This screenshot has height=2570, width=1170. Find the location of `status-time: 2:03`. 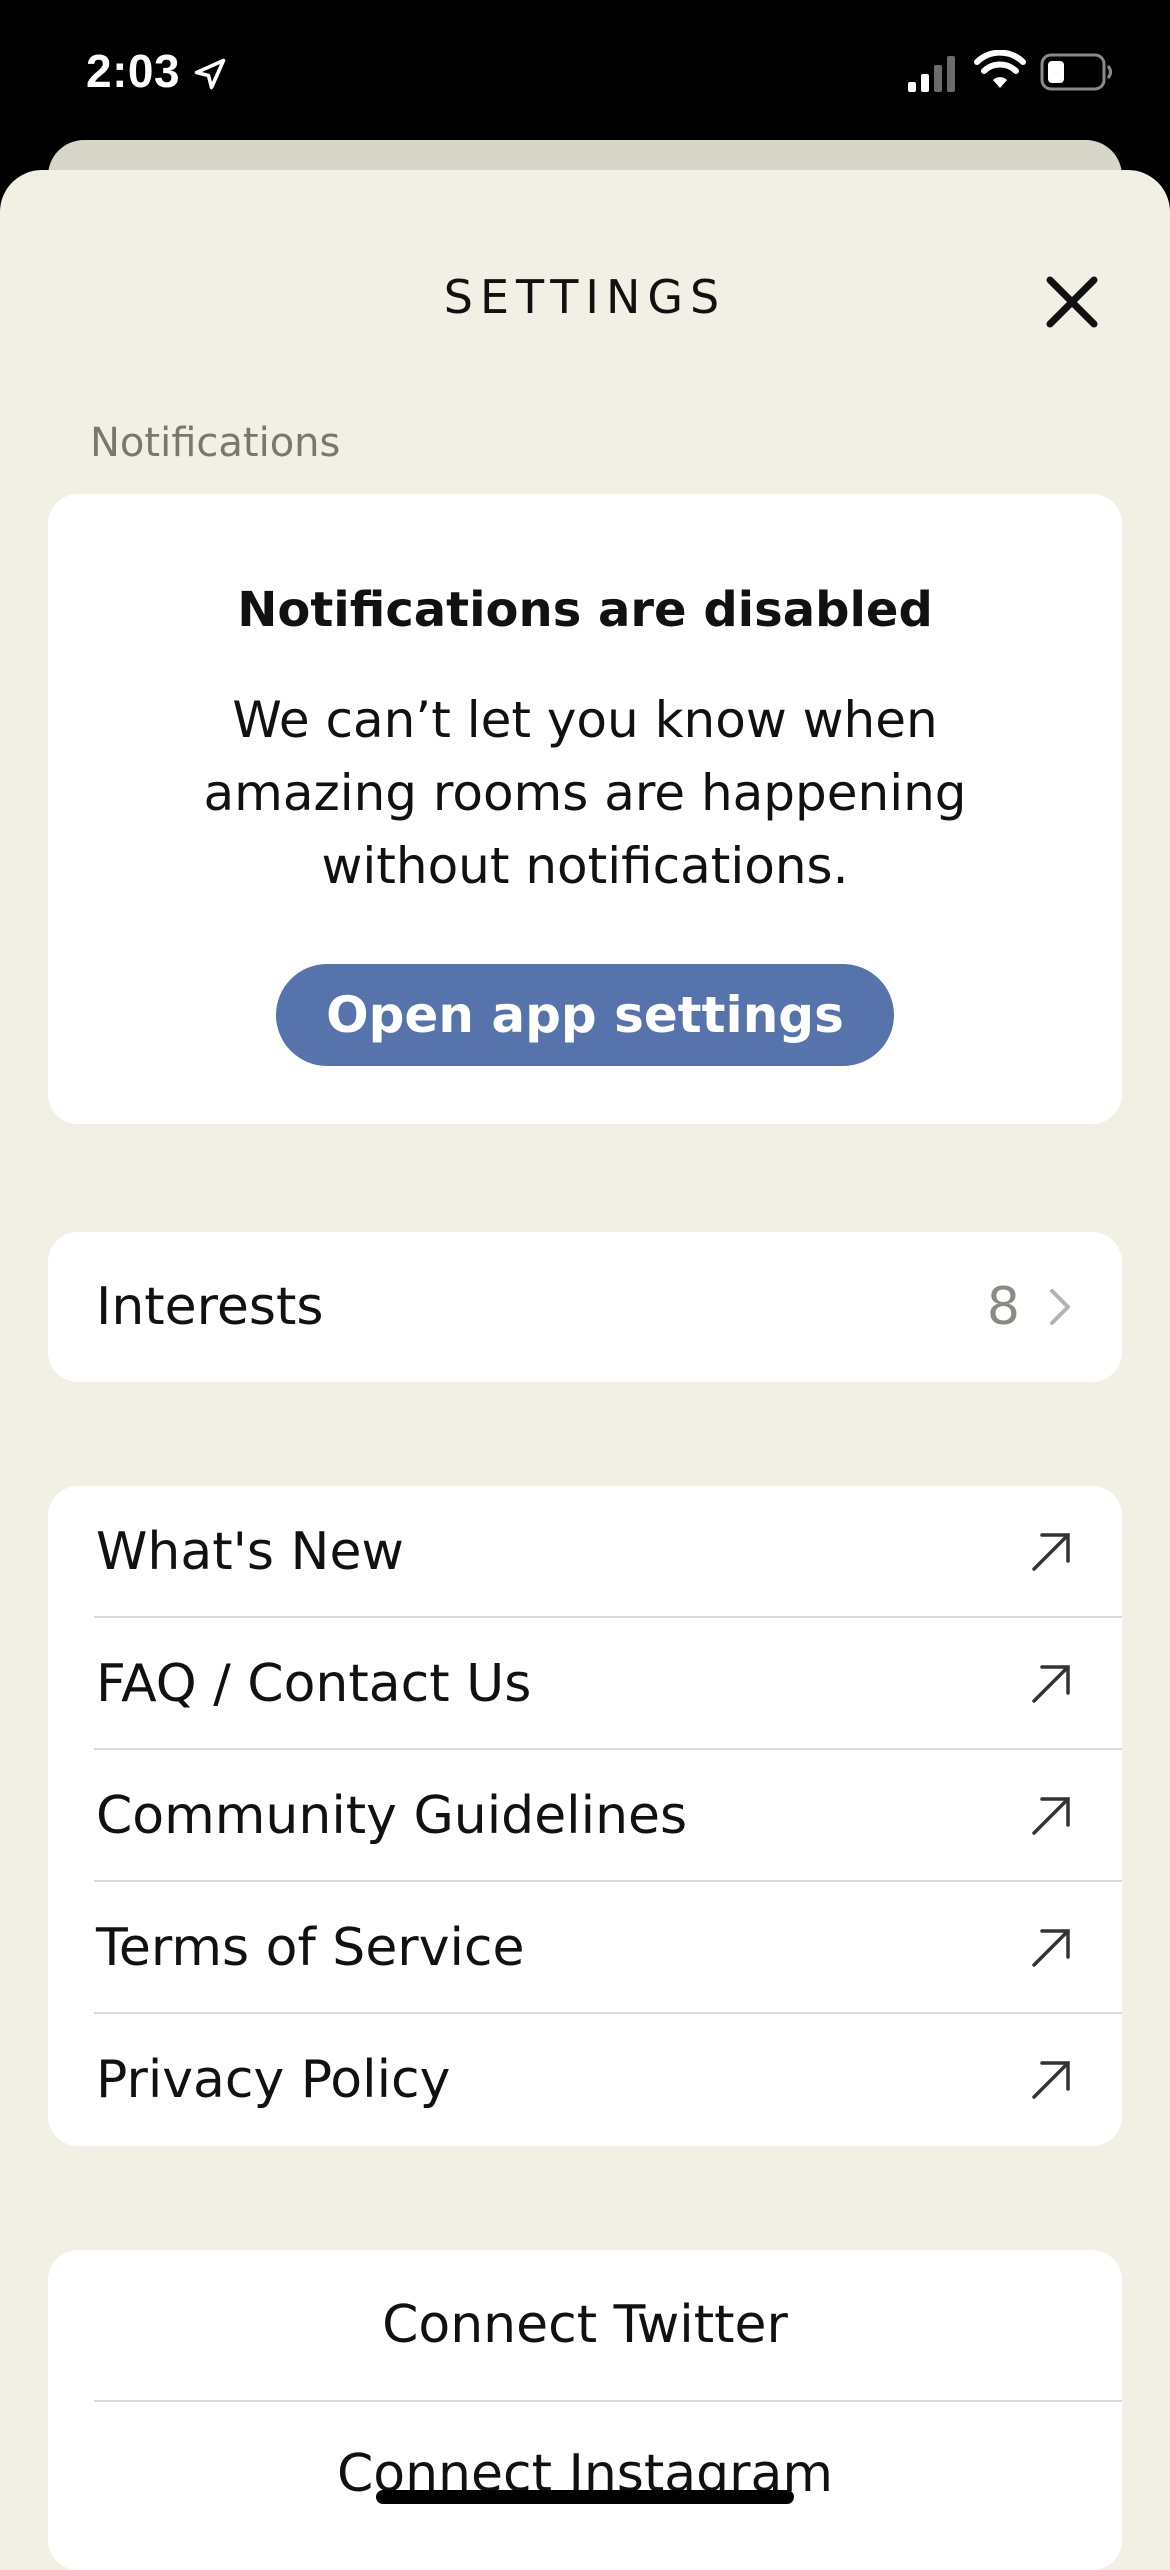

status-time: 2:03 is located at coordinates (133, 71).